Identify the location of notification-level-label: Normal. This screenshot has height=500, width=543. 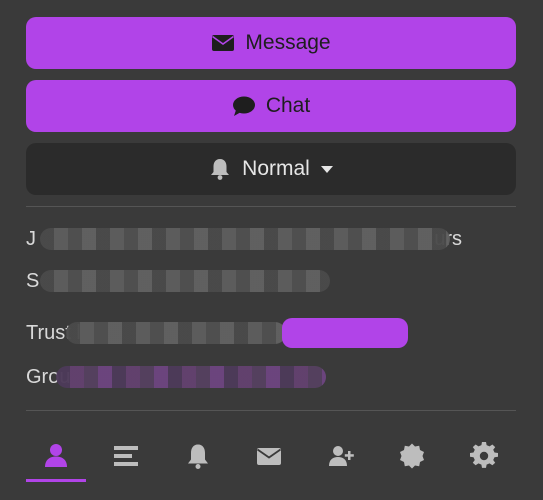
(276, 168).